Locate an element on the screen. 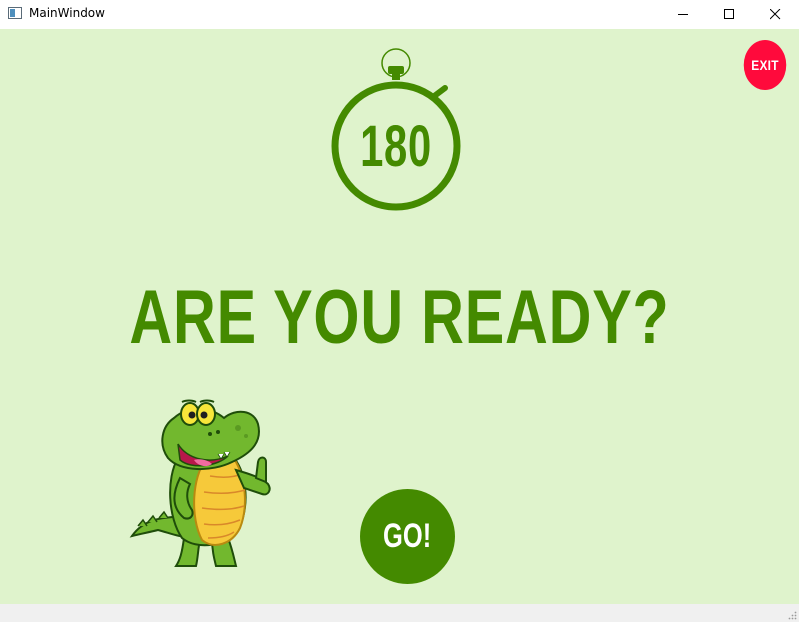  exit-button: EXIT is located at coordinates (765, 65).